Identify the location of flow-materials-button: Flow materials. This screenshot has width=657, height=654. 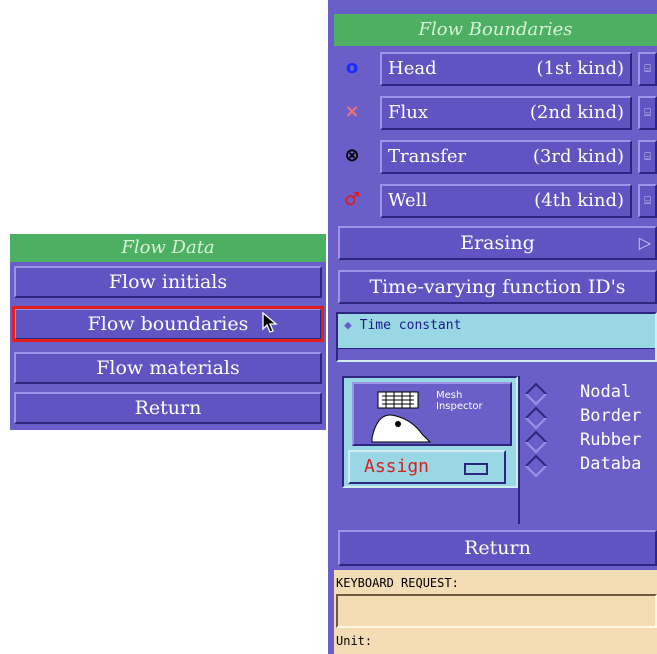
(168, 368).